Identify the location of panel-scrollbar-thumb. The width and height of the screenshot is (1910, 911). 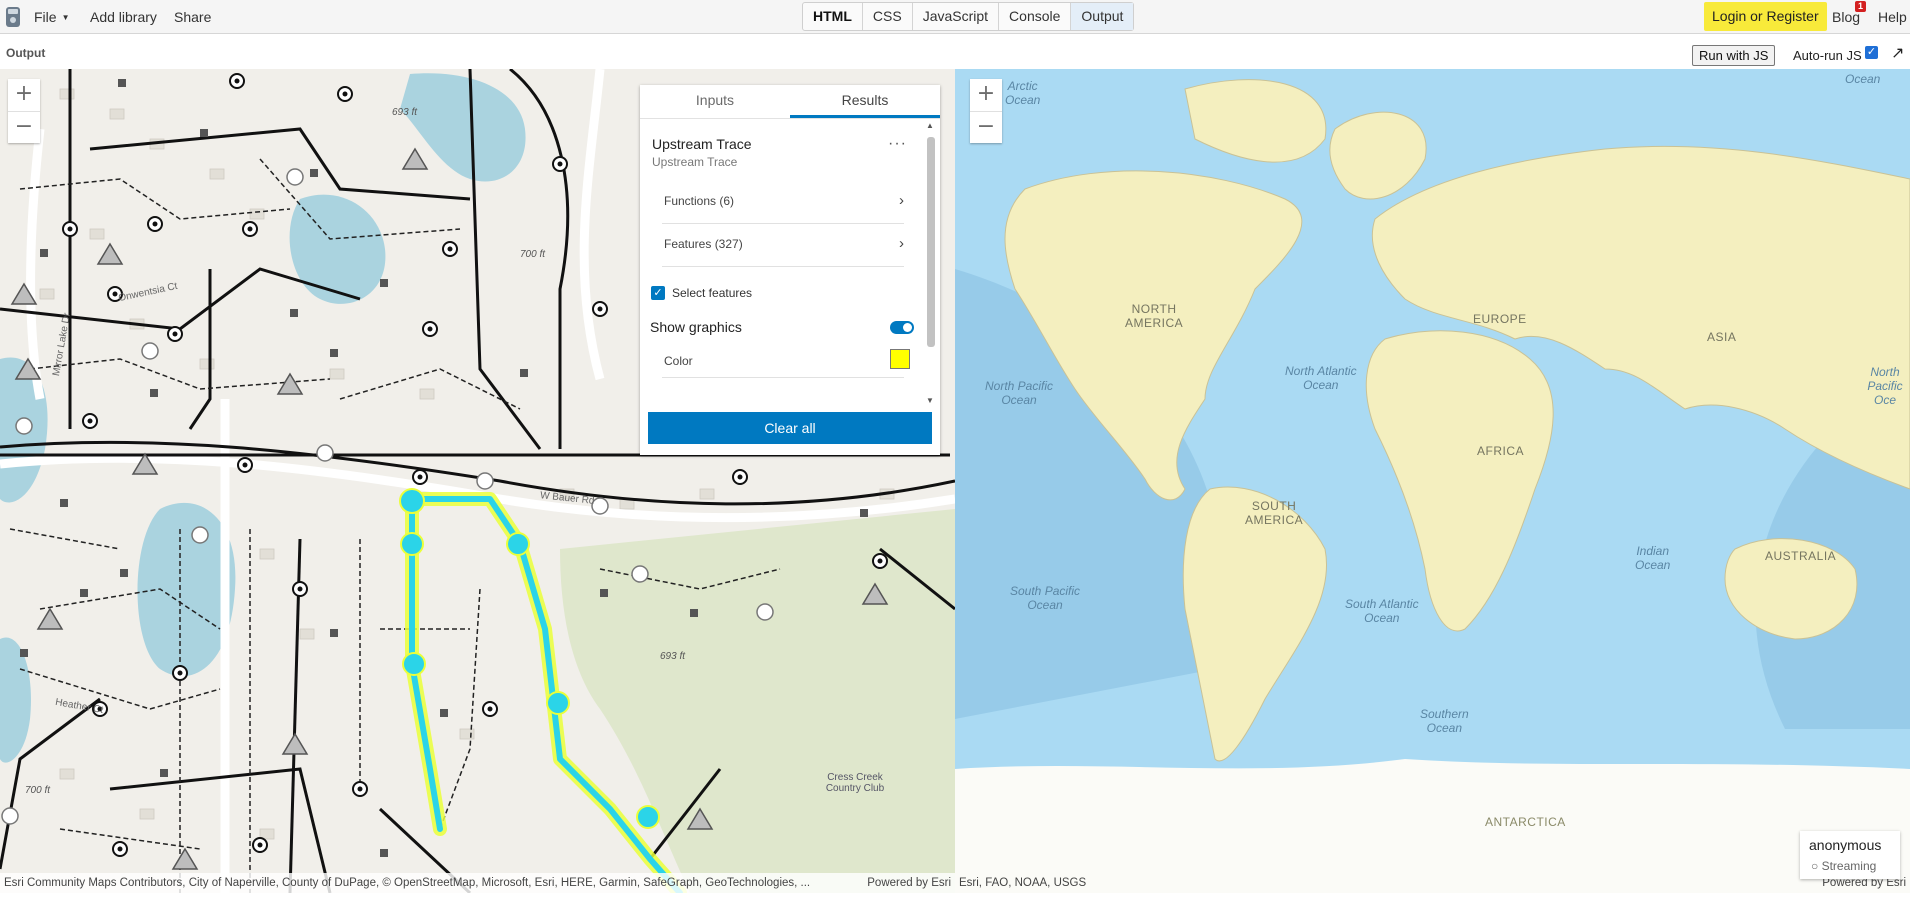
(931, 242).